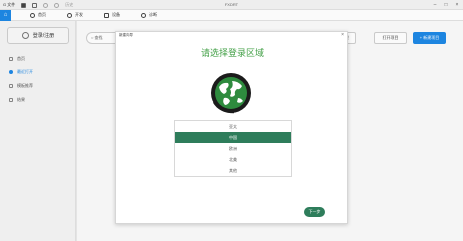 This screenshot has width=463, height=241. I want to click on region-item-apac: 亚太, so click(233, 126).